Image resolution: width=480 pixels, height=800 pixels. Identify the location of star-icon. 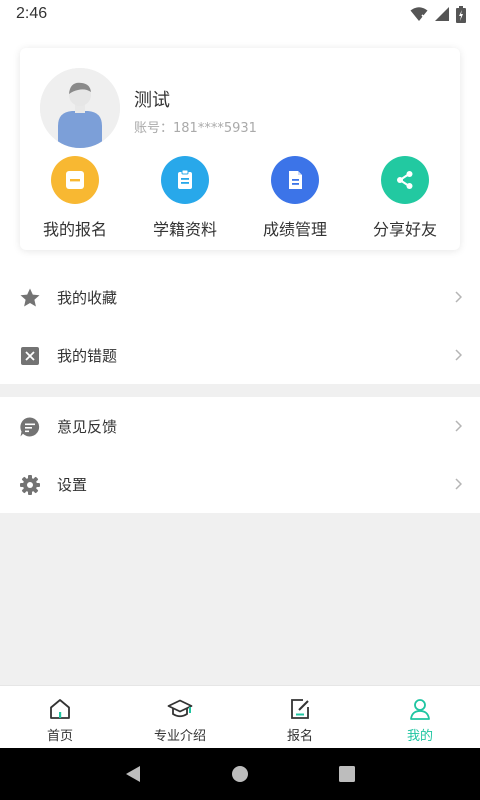
(30, 298).